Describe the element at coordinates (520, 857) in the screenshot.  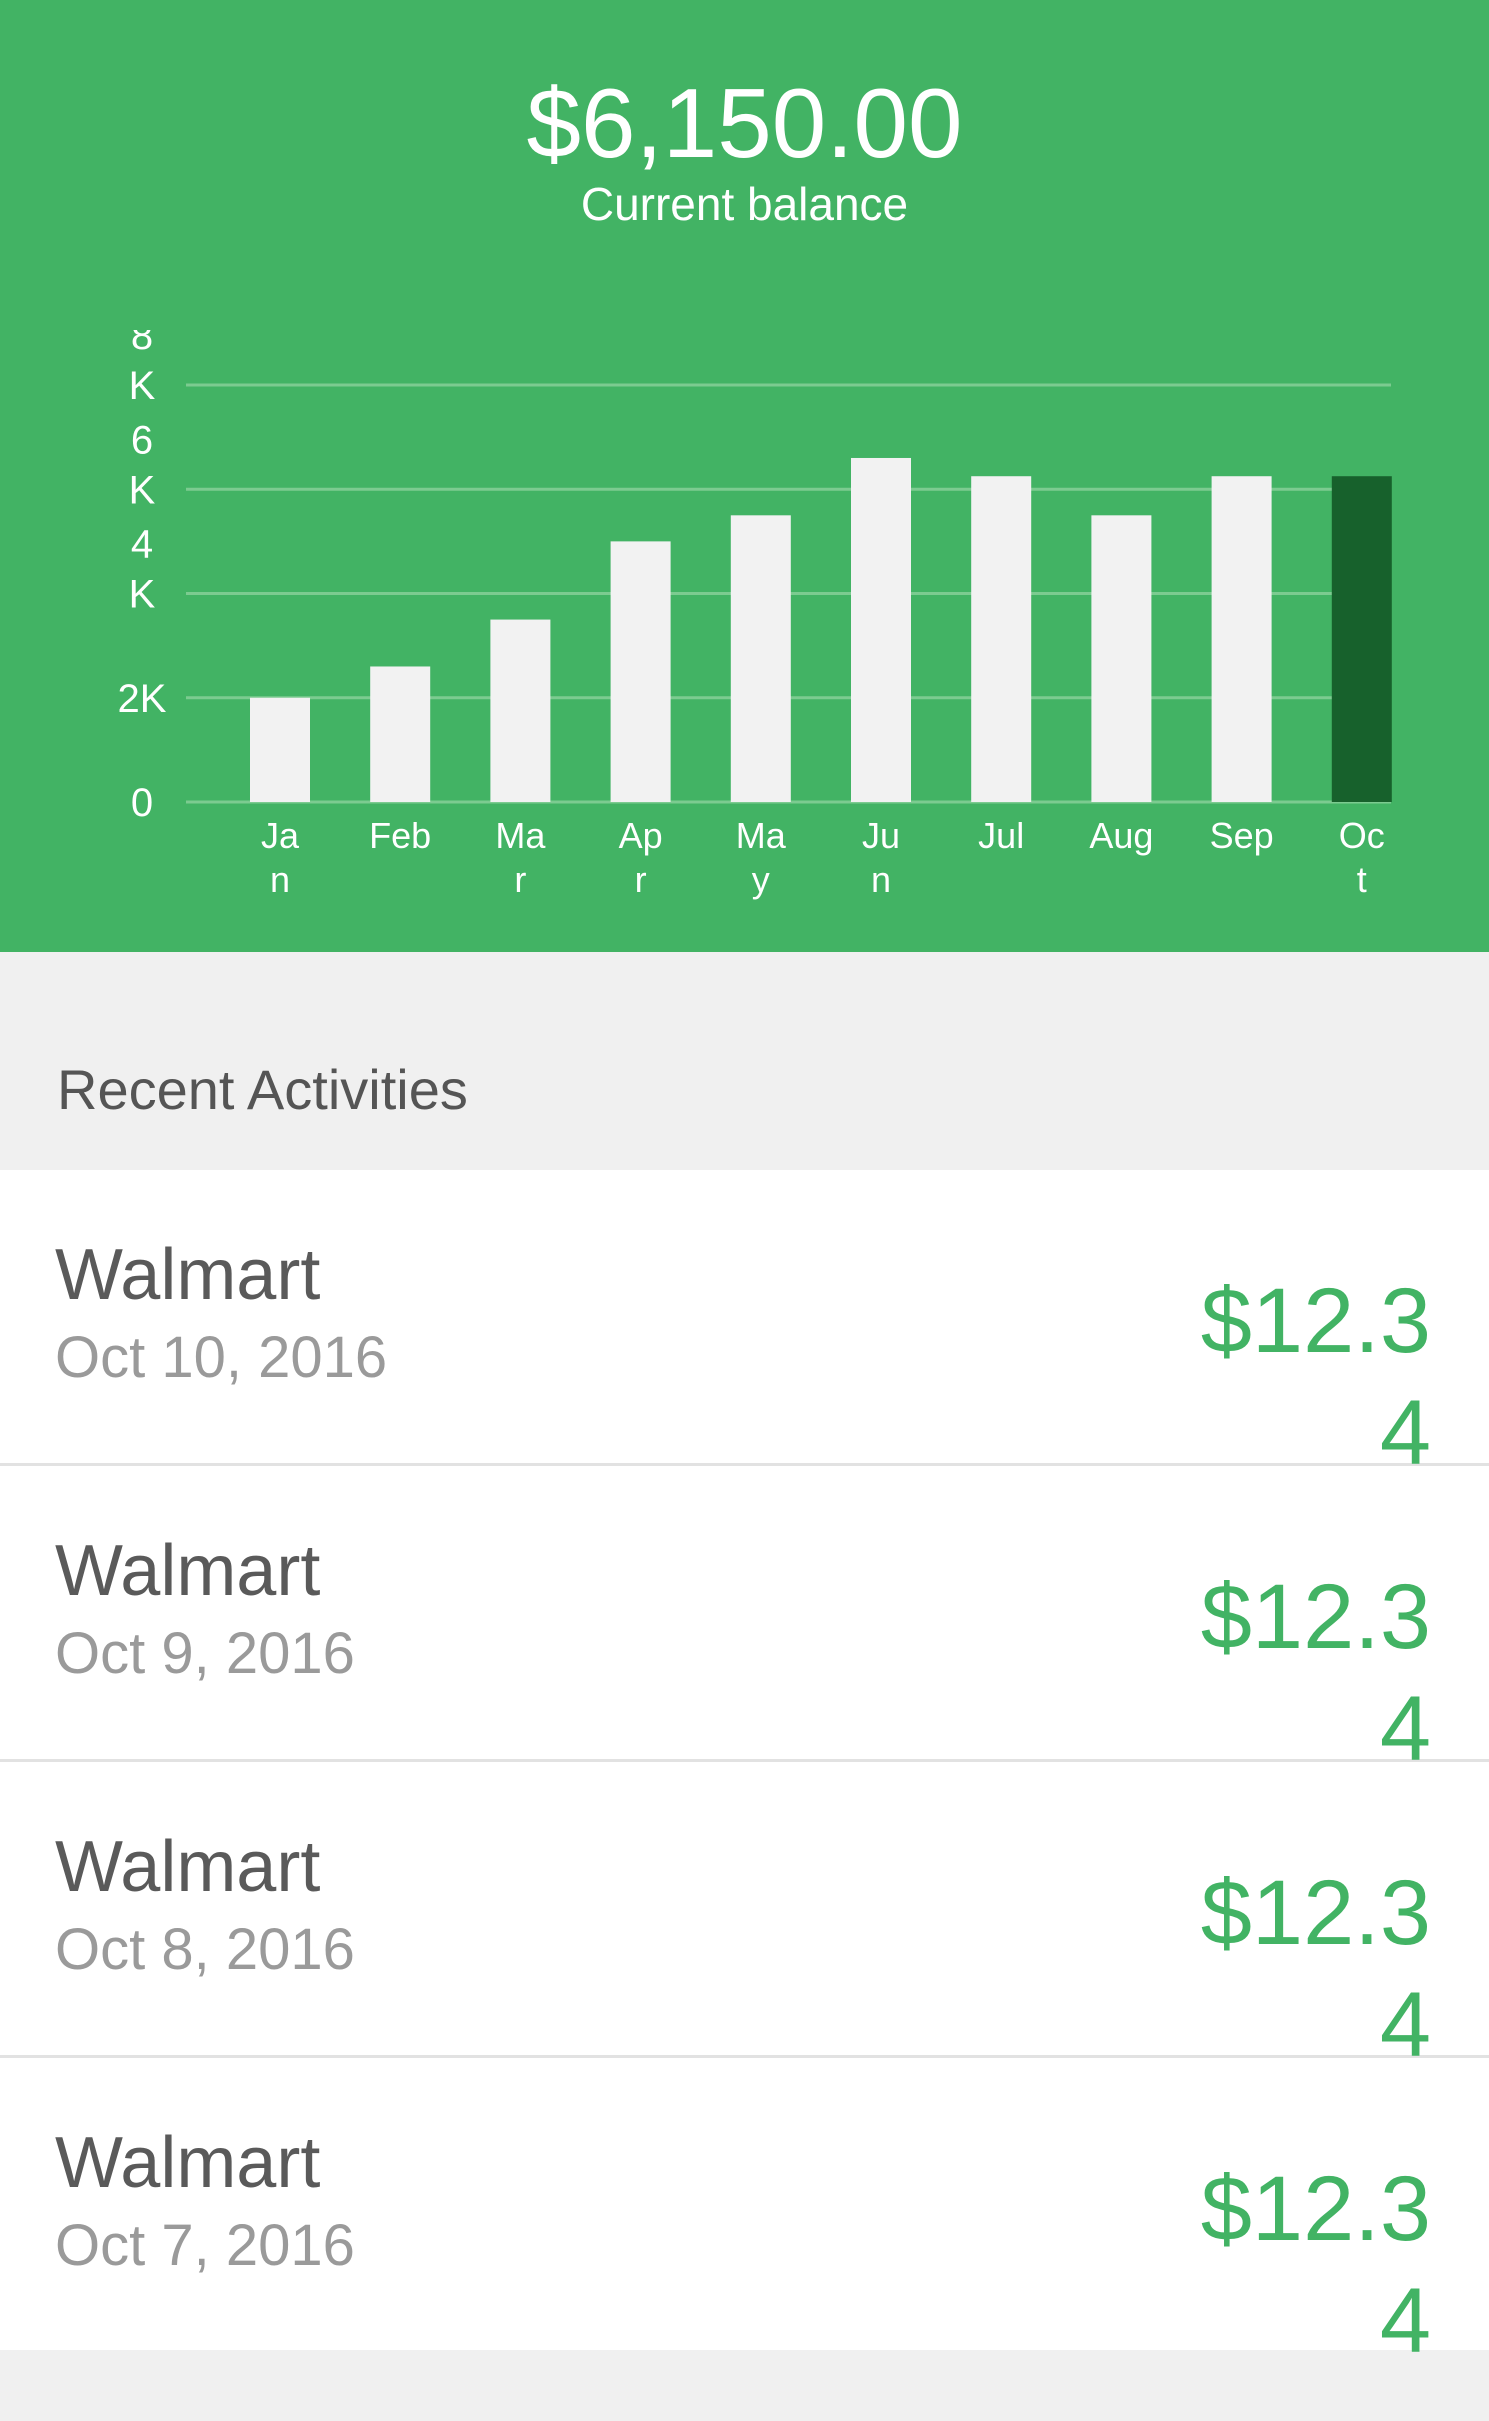
I see `x-tick-label: Ma r` at that location.